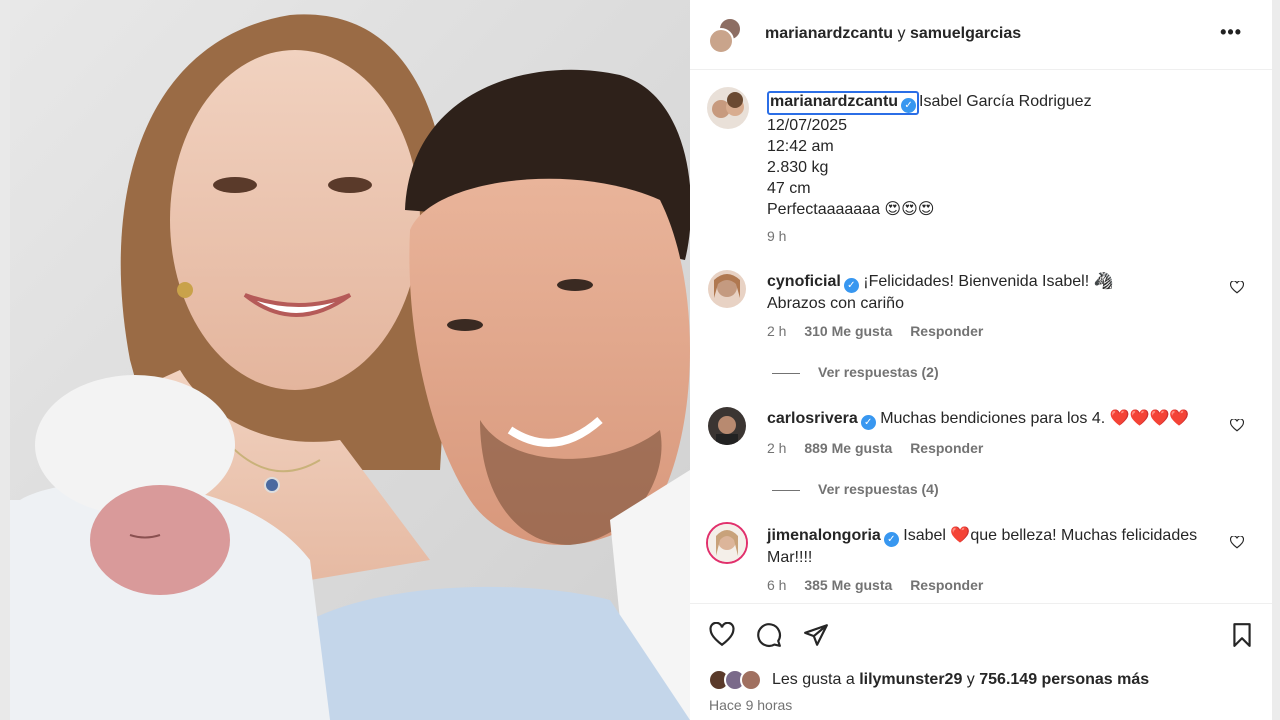 This screenshot has width=1280, height=720. What do you see at coordinates (848, 331) in the screenshot?
I see `comment-likes: 310 Me gusta` at bounding box center [848, 331].